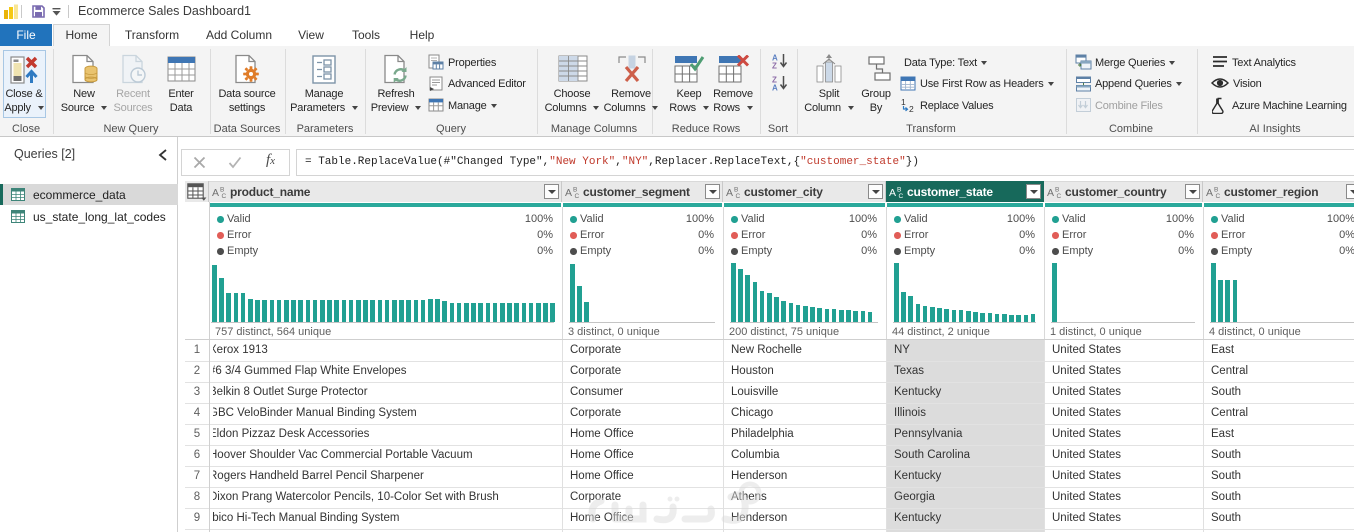  Describe the element at coordinates (911, 108) in the screenshot. I see `svg-text: 2` at that location.